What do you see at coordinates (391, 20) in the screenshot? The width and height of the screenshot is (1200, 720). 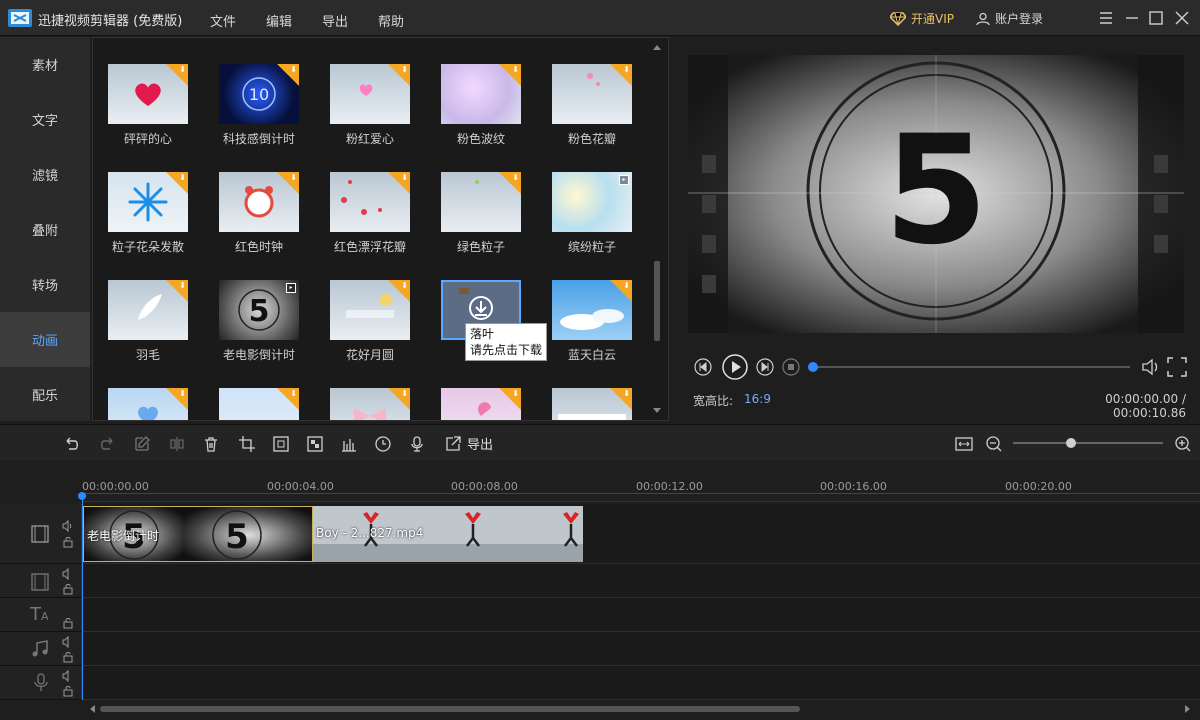 I see `menu-help: 帮助` at bounding box center [391, 20].